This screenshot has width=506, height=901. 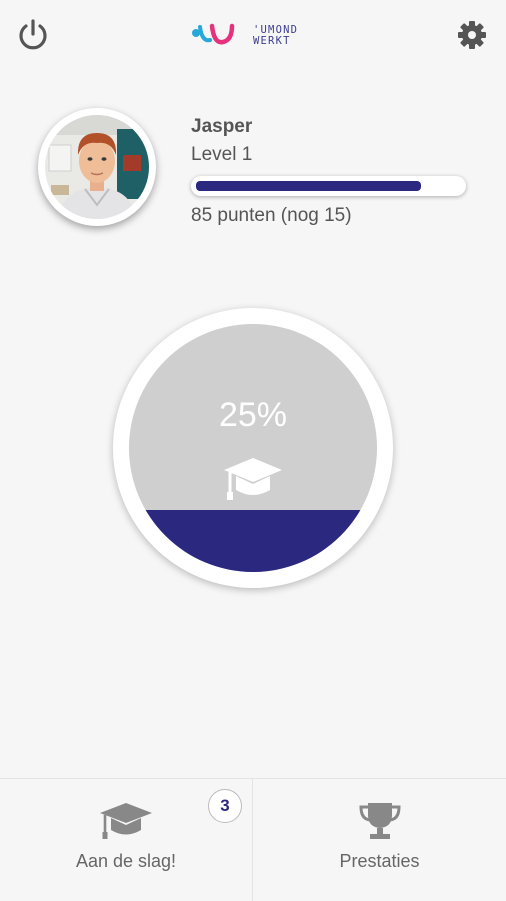 What do you see at coordinates (222, 126) in the screenshot?
I see `user-name: Jasper` at bounding box center [222, 126].